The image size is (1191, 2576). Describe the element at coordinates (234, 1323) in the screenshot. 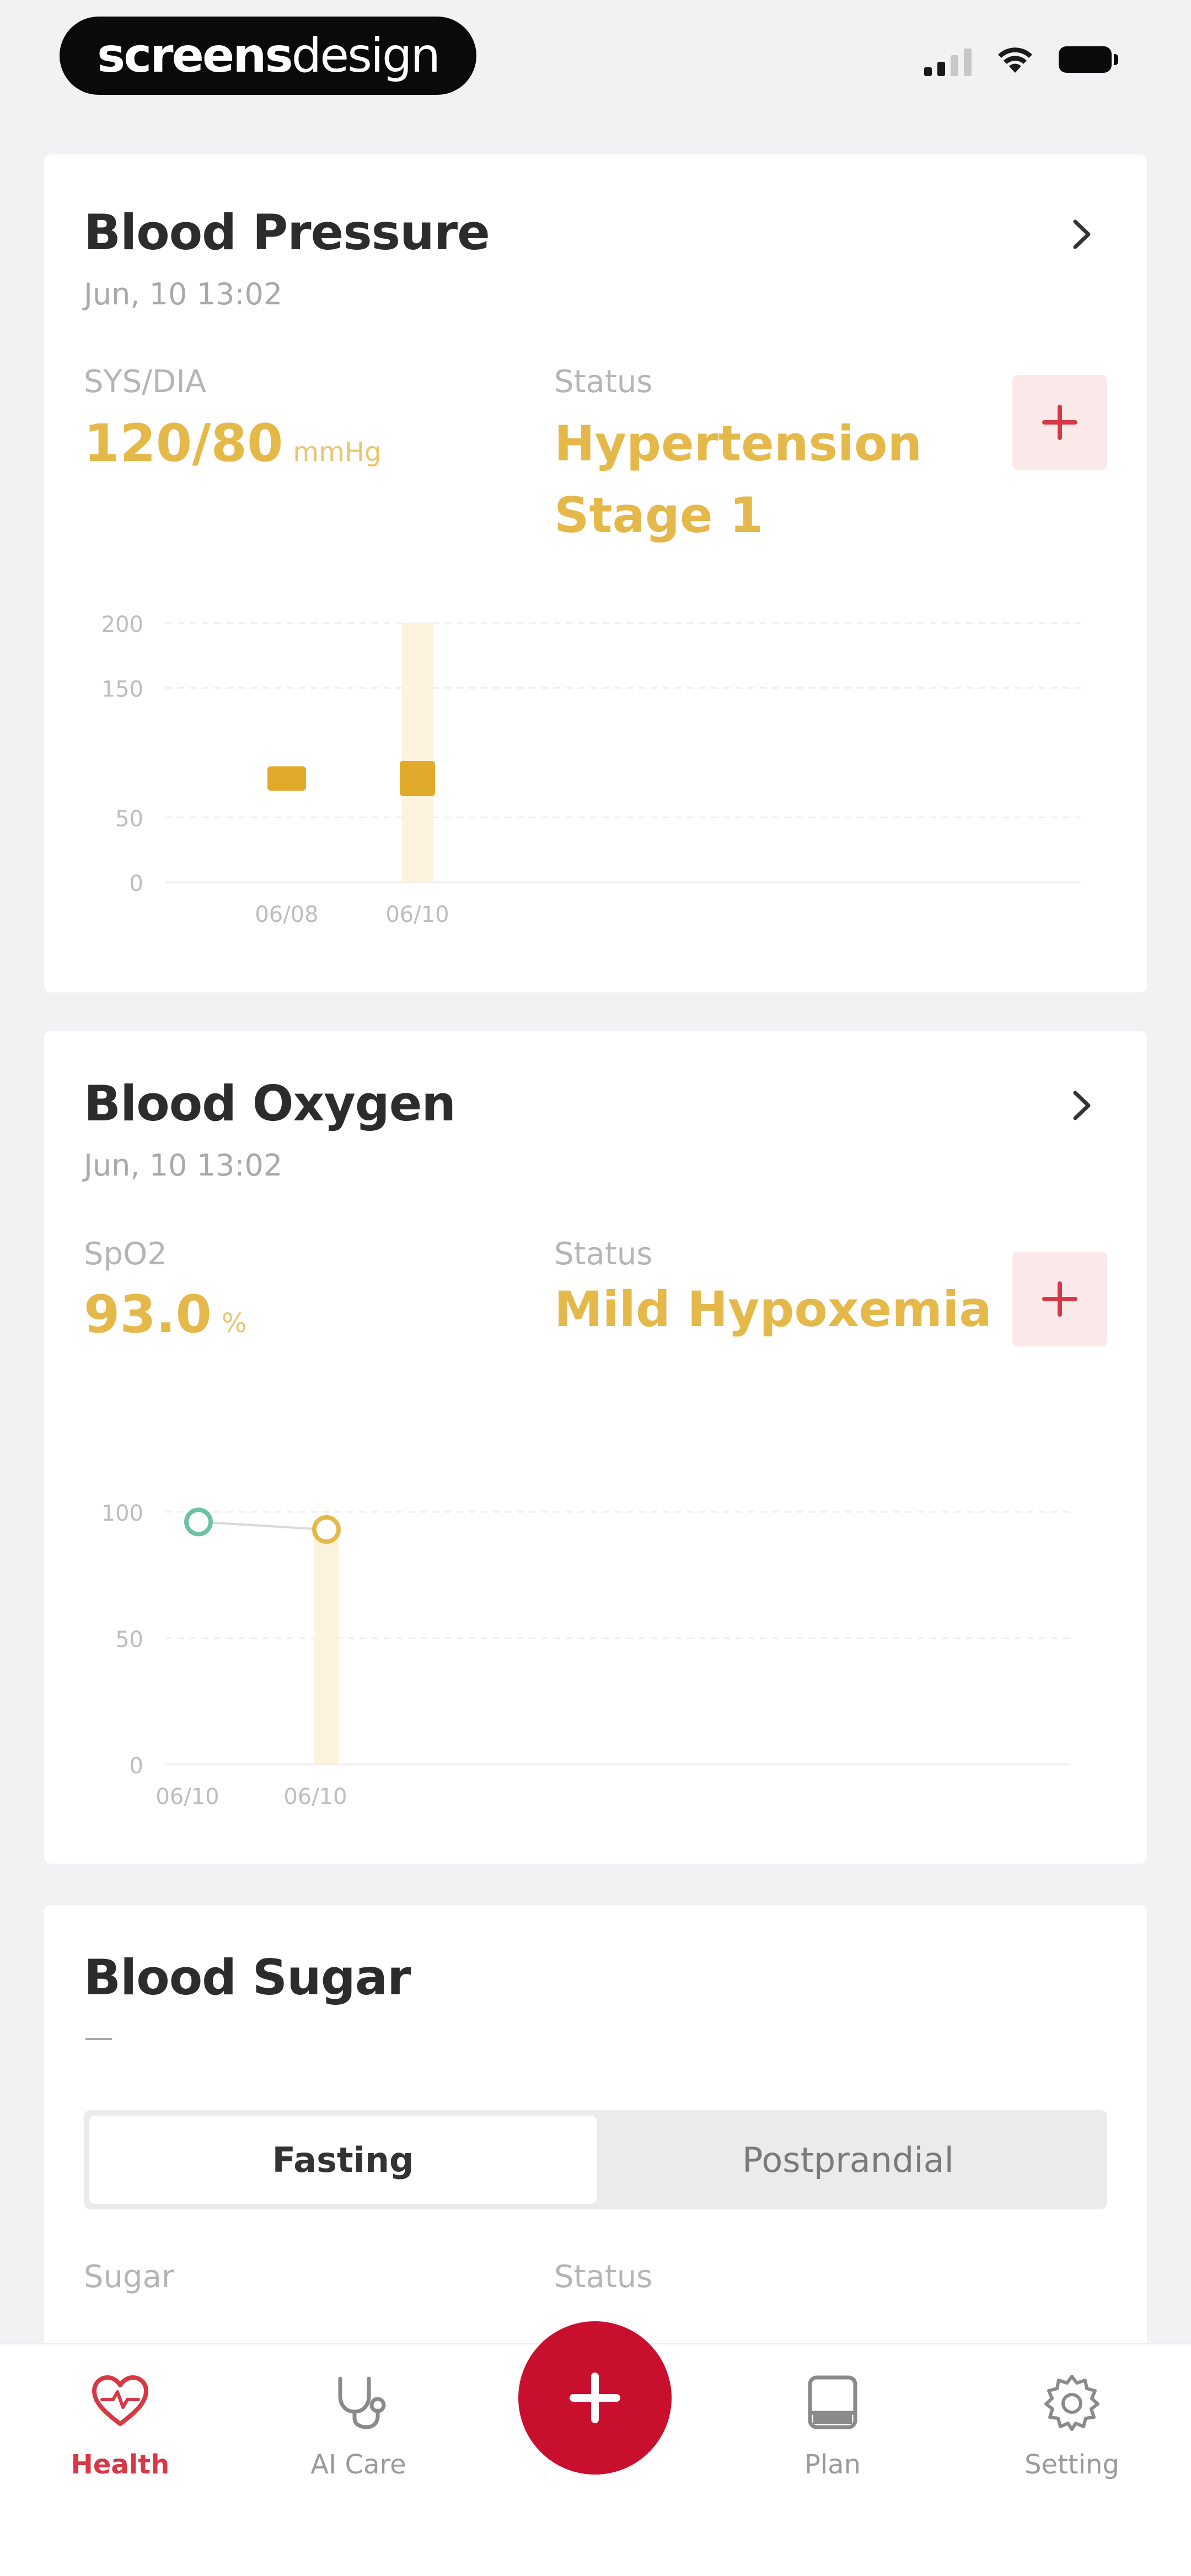

I see `metric-unit: %` at that location.